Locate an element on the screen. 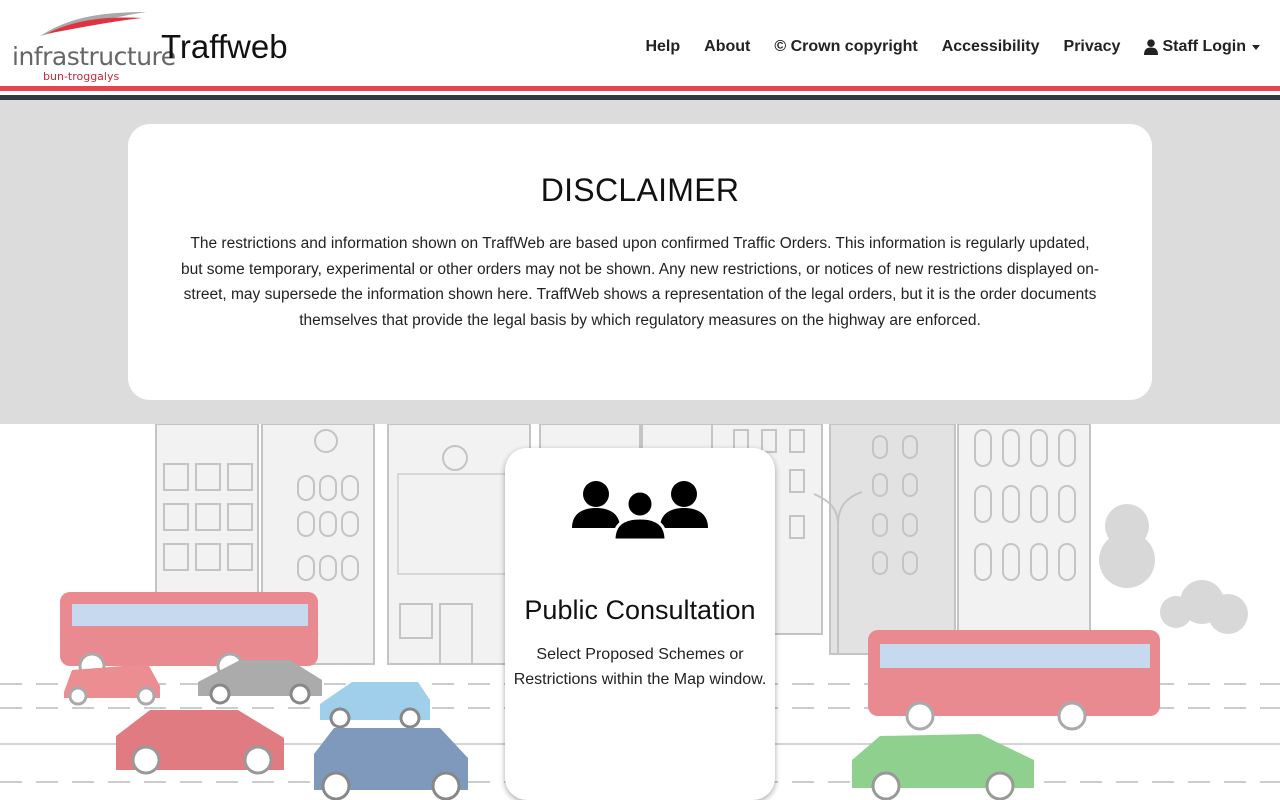  logo-wordmark: infrastructure is located at coordinates (94, 56).